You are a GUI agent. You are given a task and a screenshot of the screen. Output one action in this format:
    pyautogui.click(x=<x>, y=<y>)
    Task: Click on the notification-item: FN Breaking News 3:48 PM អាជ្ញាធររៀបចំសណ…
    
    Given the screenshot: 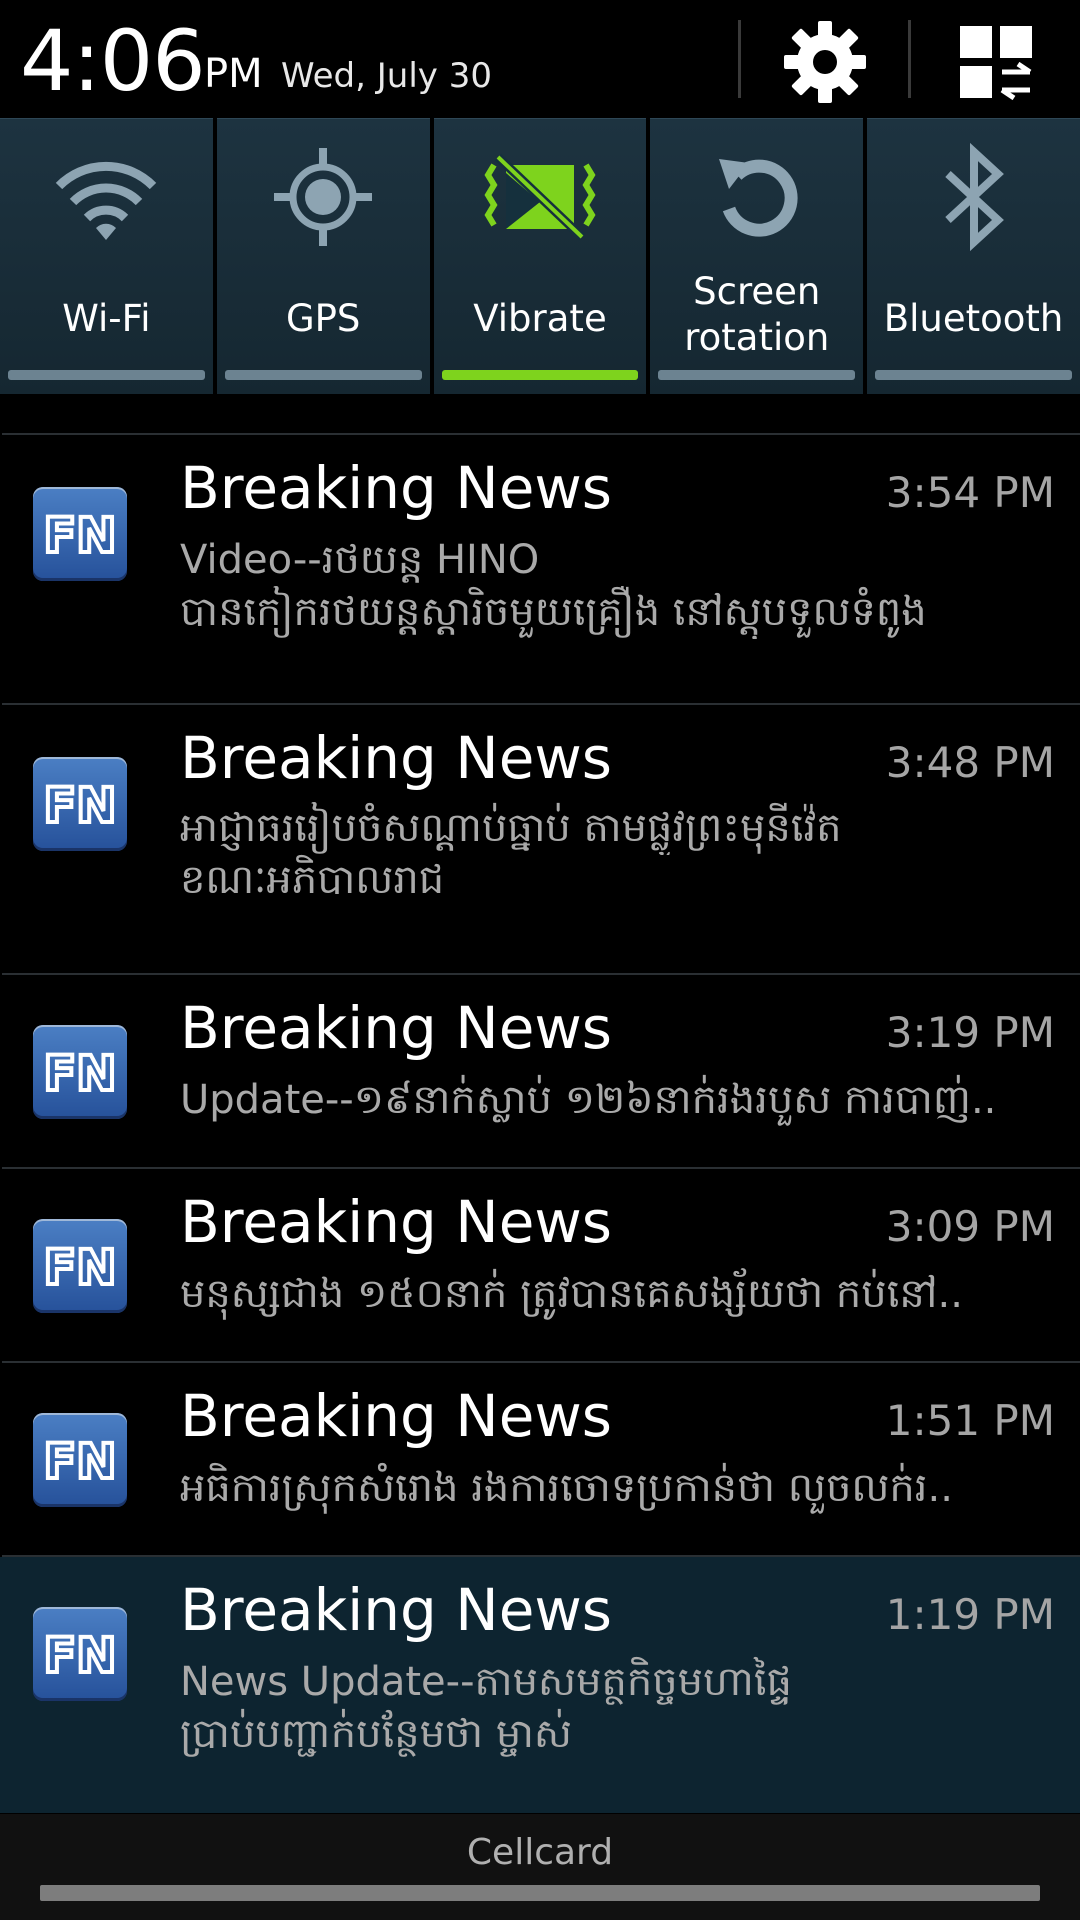 What is the action you would take?
    pyautogui.click(x=540, y=839)
    